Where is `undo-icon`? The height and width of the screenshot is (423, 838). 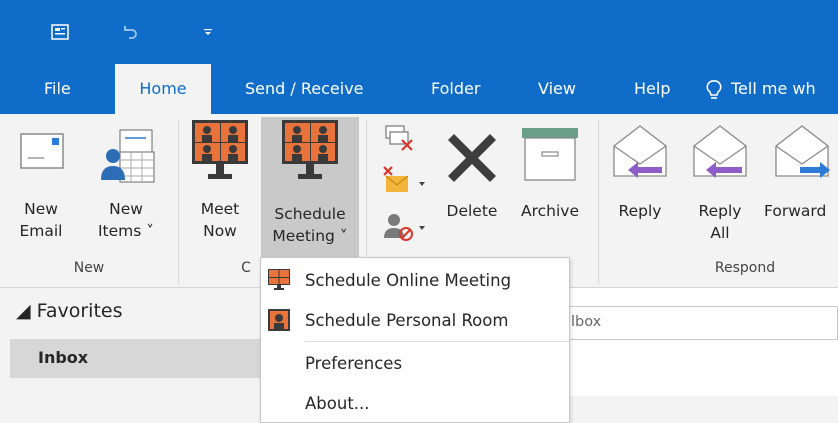 undo-icon is located at coordinates (130, 32).